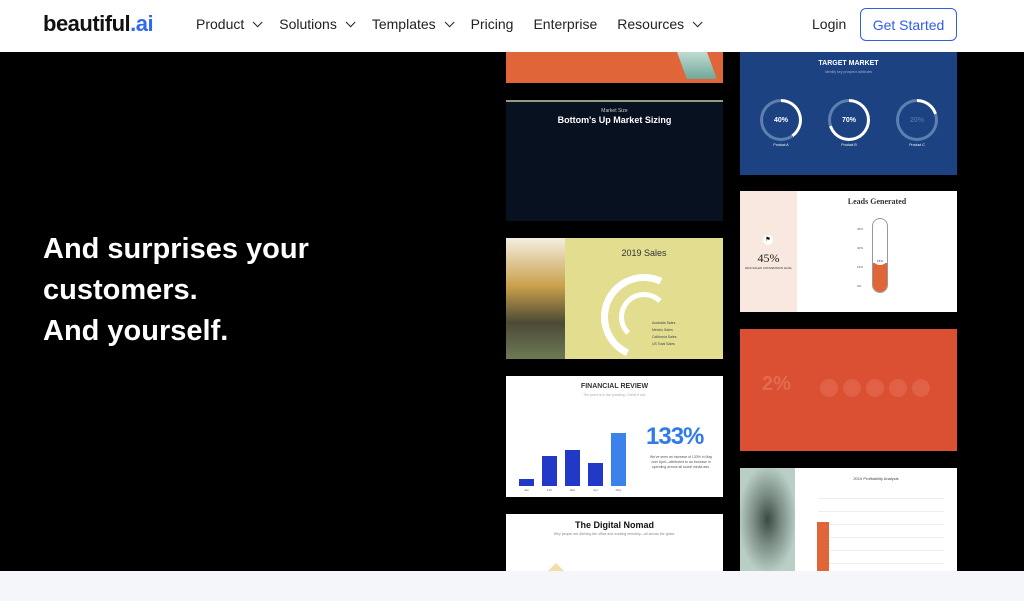  What do you see at coordinates (675, 436) in the screenshot?
I see `big-stat: 133%` at bounding box center [675, 436].